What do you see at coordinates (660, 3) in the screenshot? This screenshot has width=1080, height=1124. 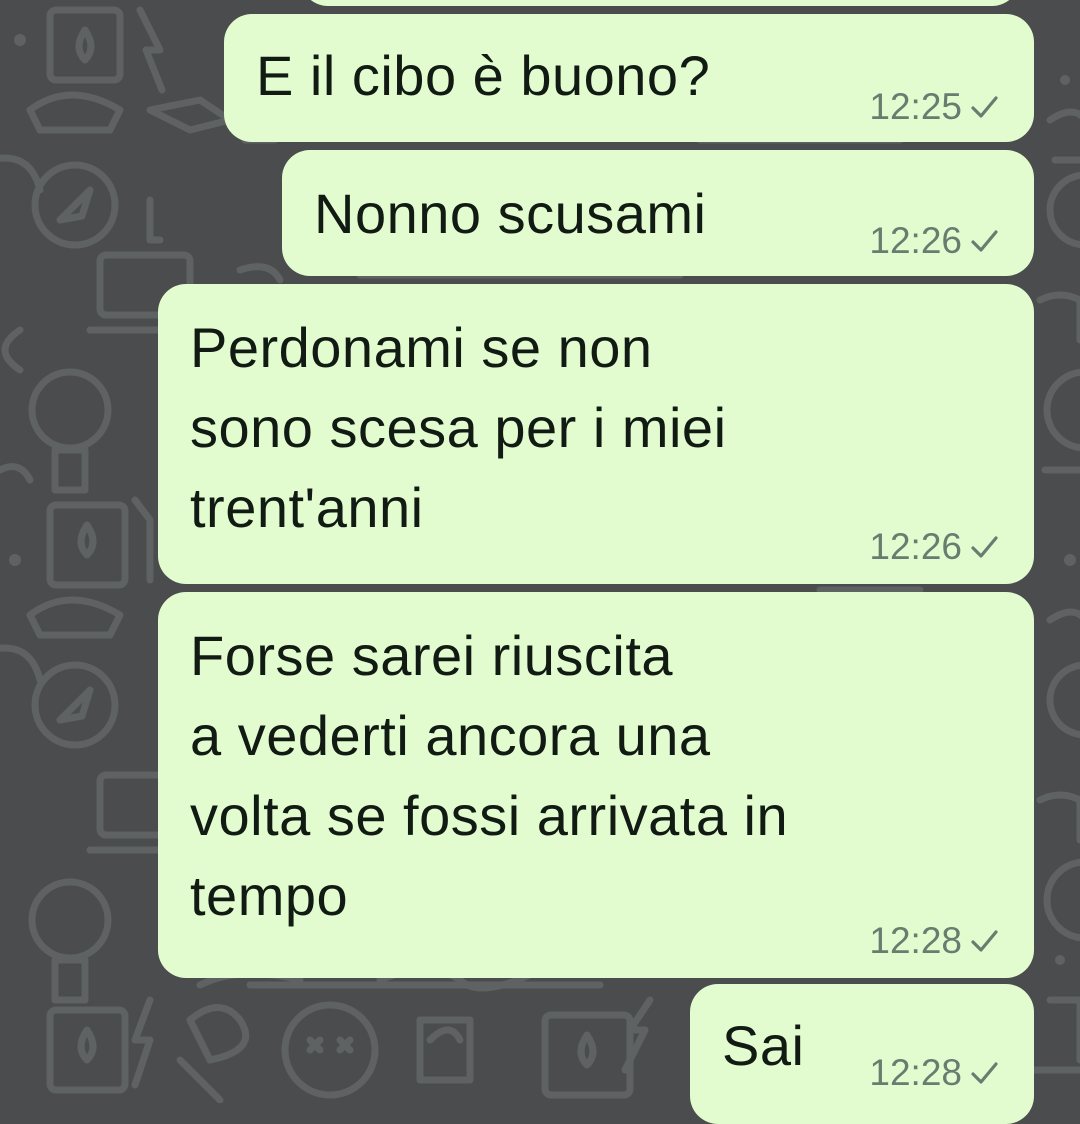 I see `previous-message-bubble` at bounding box center [660, 3].